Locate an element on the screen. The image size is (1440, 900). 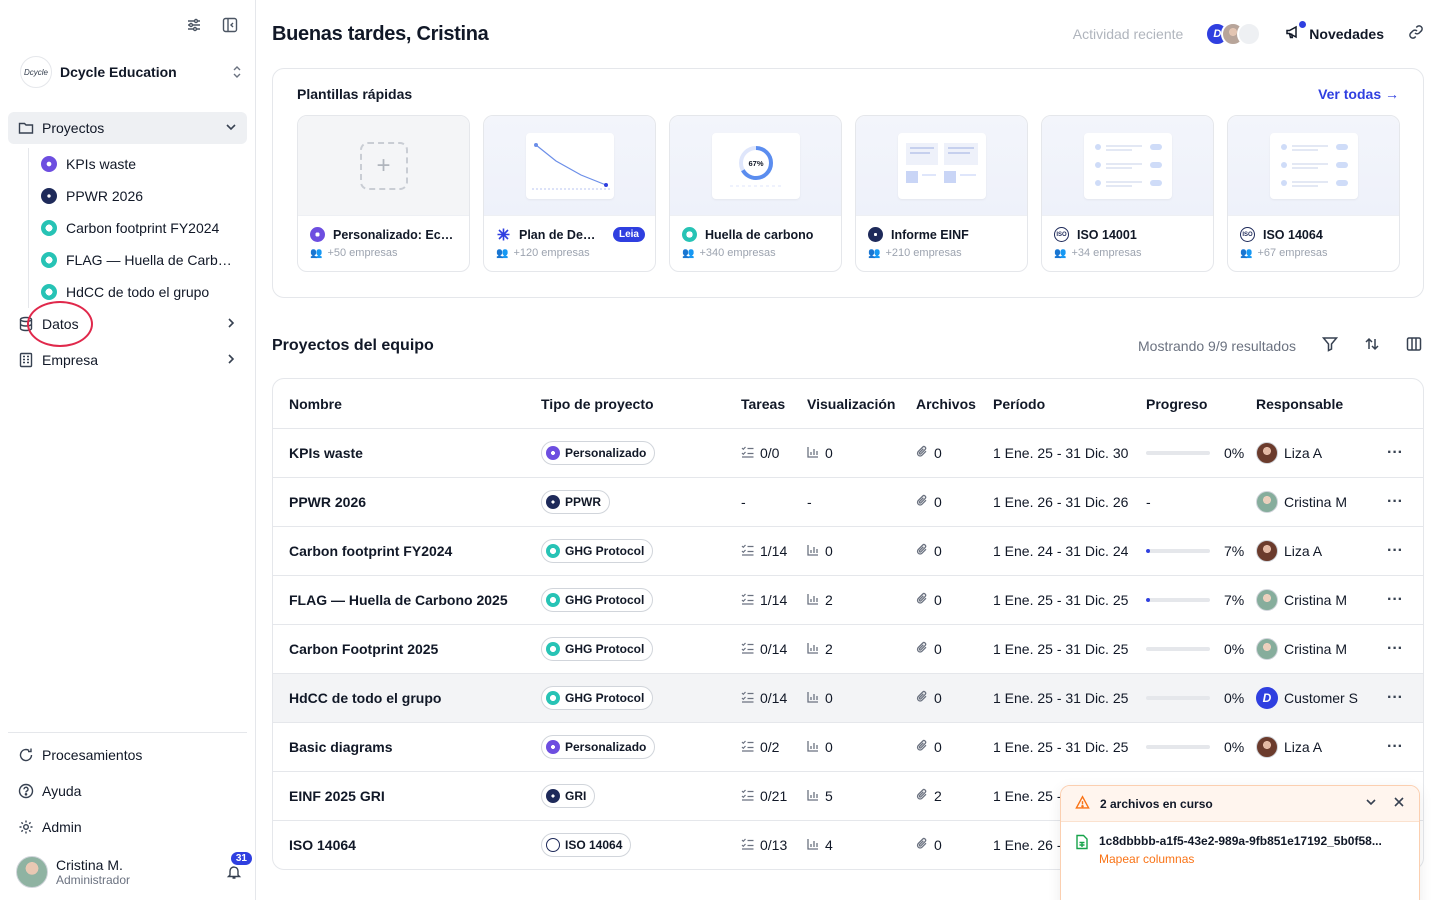
template-card: Informe EINF 👥 +210 empresas is located at coordinates (941, 193).